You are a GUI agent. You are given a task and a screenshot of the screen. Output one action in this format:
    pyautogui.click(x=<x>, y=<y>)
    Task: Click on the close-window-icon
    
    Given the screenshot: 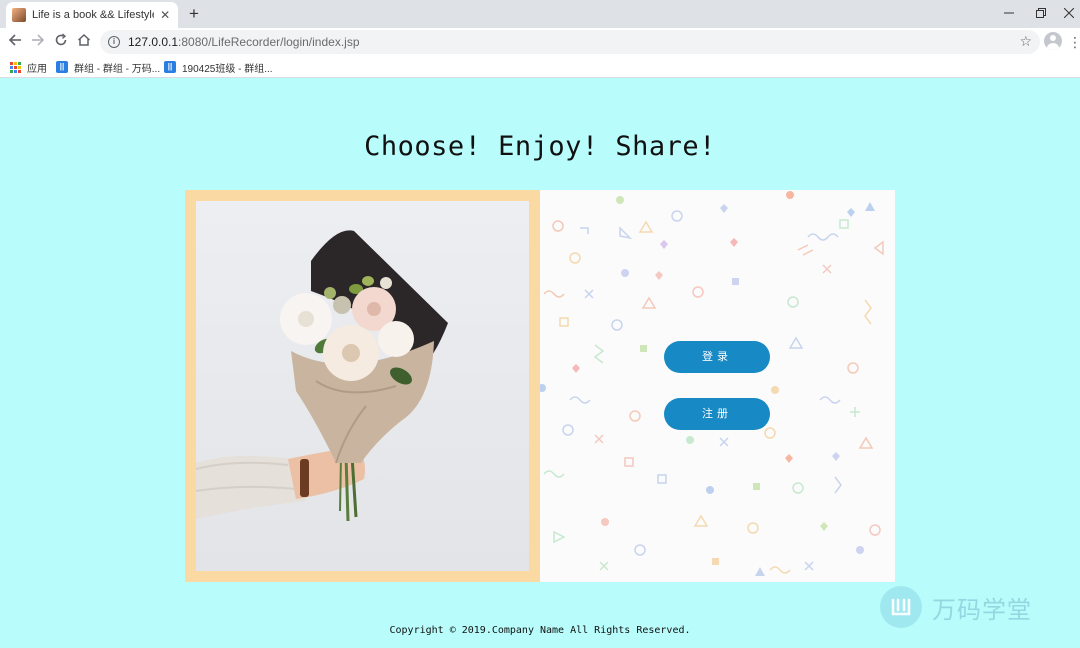 What is the action you would take?
    pyautogui.click(x=1067, y=13)
    